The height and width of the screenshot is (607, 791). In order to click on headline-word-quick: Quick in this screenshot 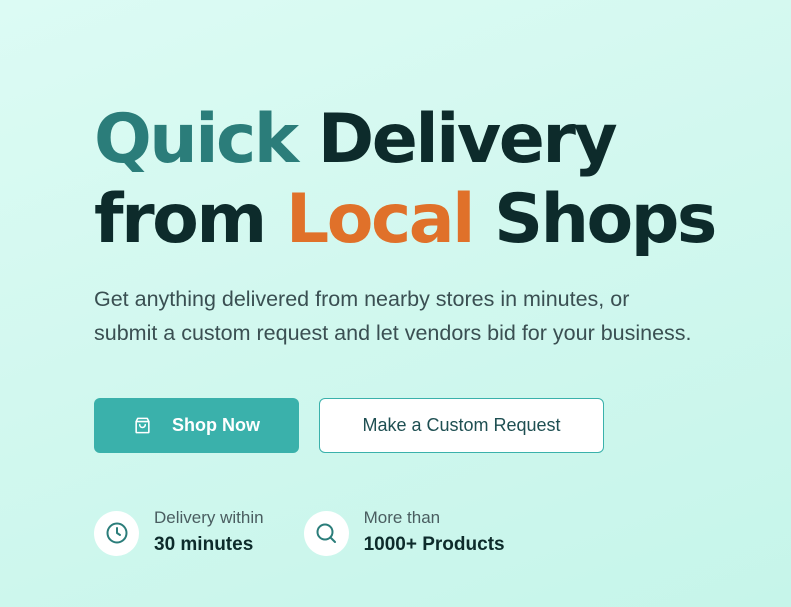, I will do `click(196, 139)`.